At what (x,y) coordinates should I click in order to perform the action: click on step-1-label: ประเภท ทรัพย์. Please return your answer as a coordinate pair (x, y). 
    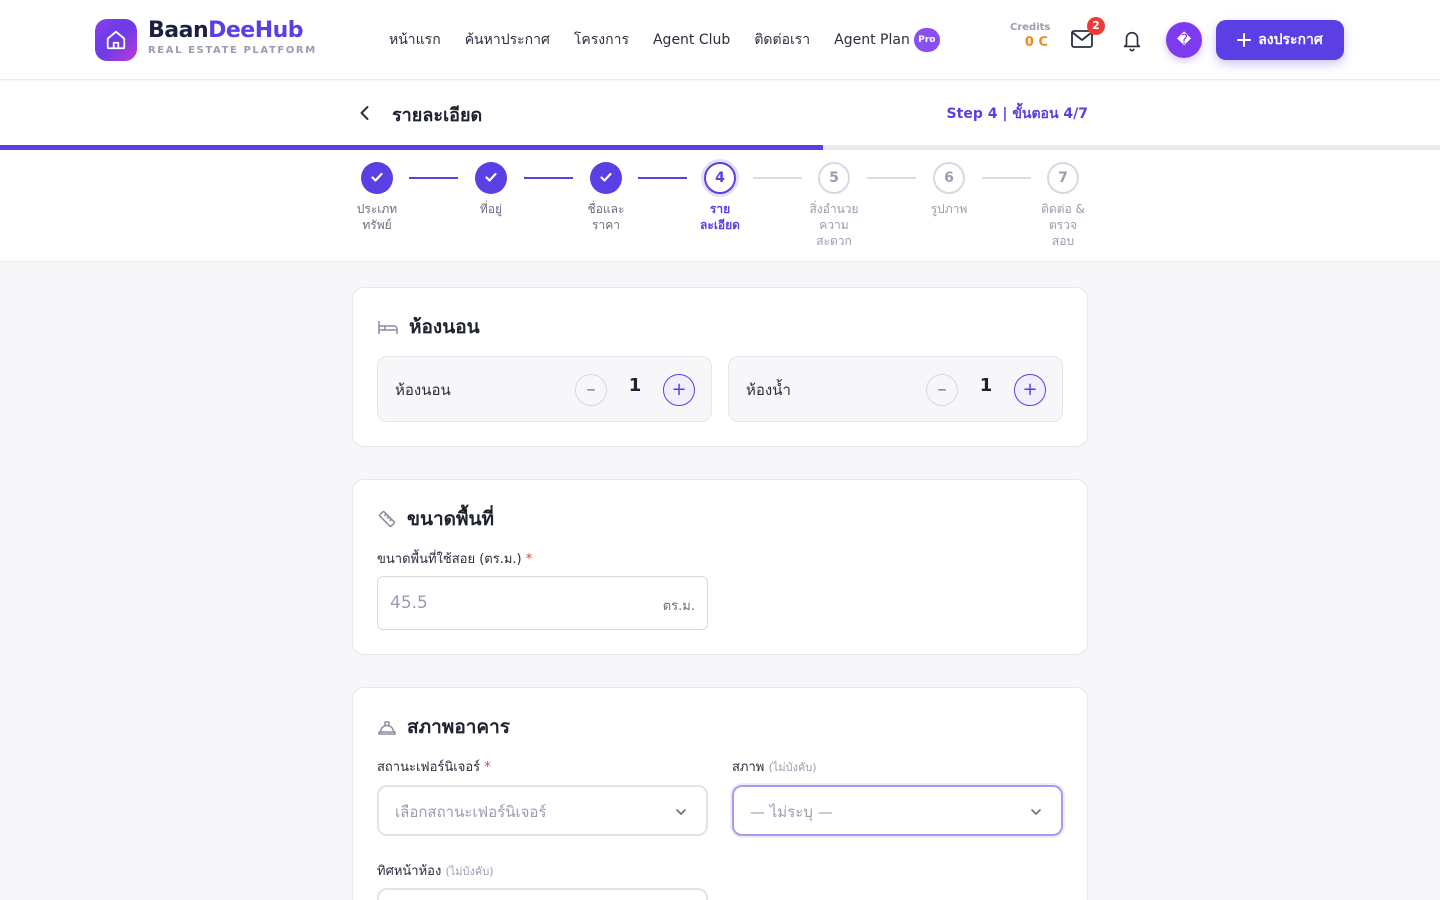
    Looking at the image, I should click on (377, 217).